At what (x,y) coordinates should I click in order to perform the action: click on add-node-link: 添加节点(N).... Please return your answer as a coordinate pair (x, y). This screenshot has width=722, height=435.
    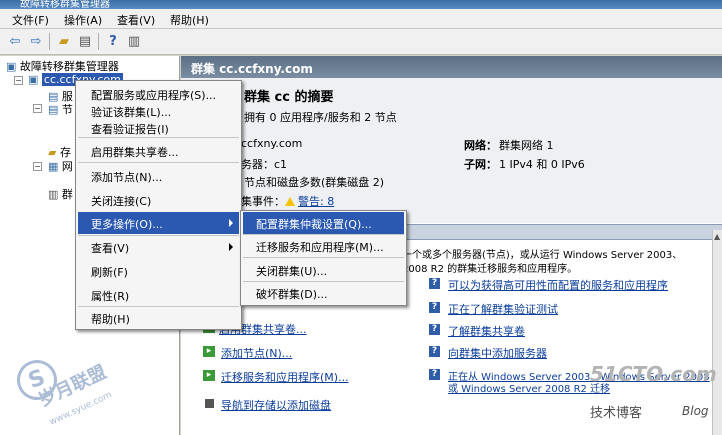
    Looking at the image, I should click on (256, 353).